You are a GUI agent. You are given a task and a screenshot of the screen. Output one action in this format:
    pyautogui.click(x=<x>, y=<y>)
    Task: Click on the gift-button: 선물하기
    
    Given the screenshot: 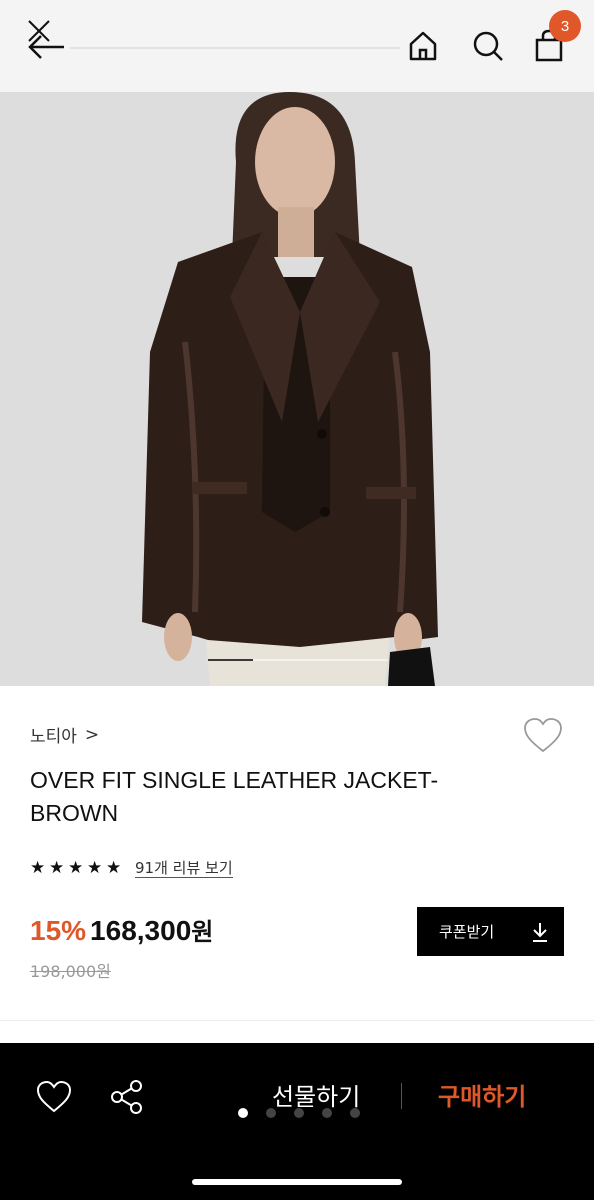 What is the action you would take?
    pyautogui.click(x=316, y=1094)
    